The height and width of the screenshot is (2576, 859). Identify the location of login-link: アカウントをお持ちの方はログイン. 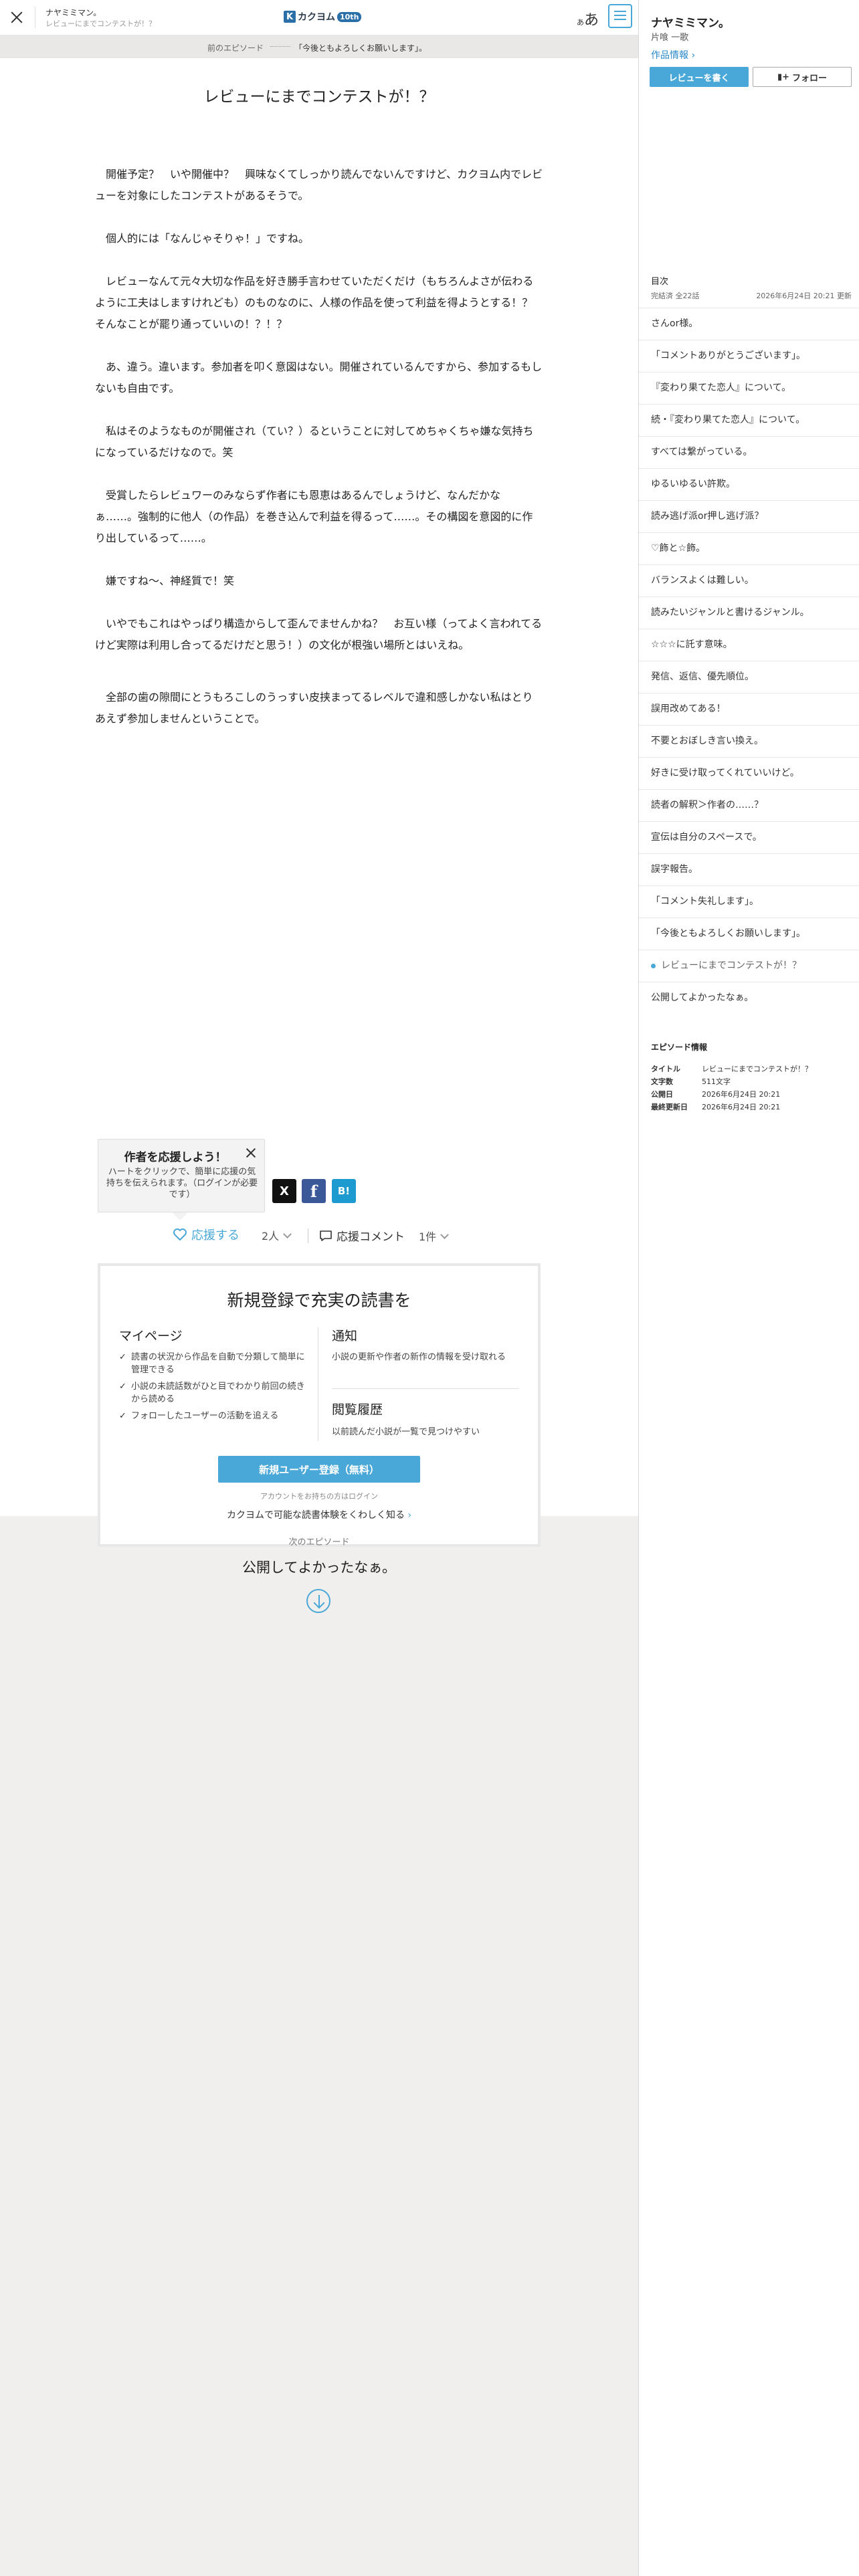
(319, 1496).